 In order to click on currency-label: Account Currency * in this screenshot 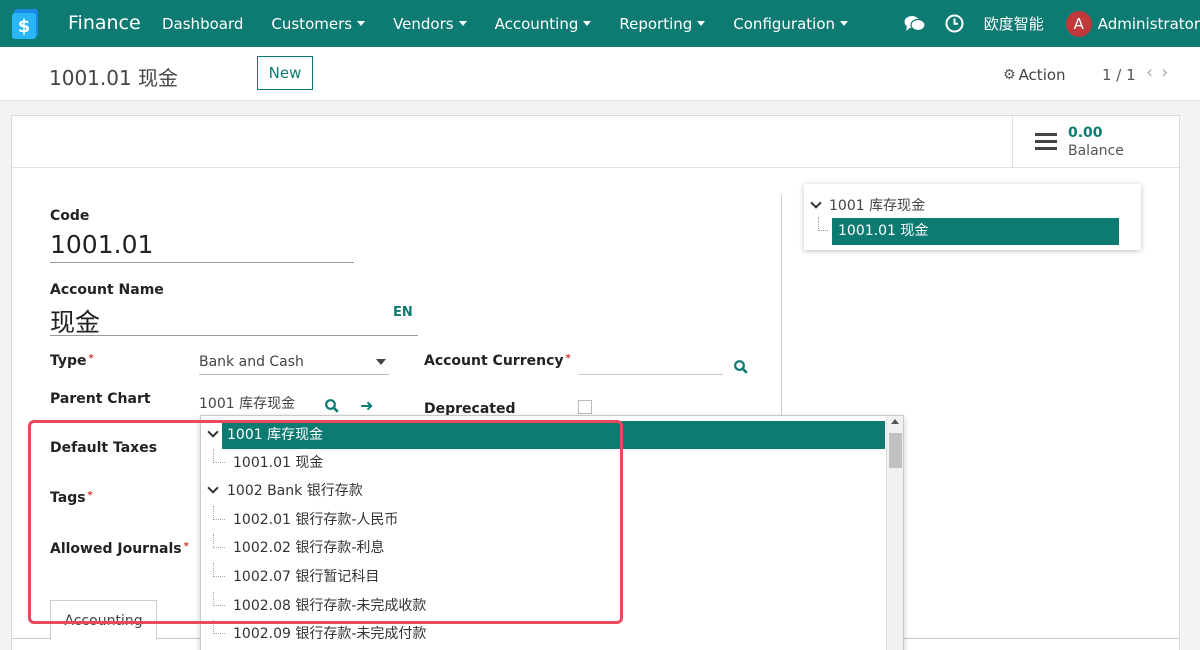, I will do `click(497, 361)`.